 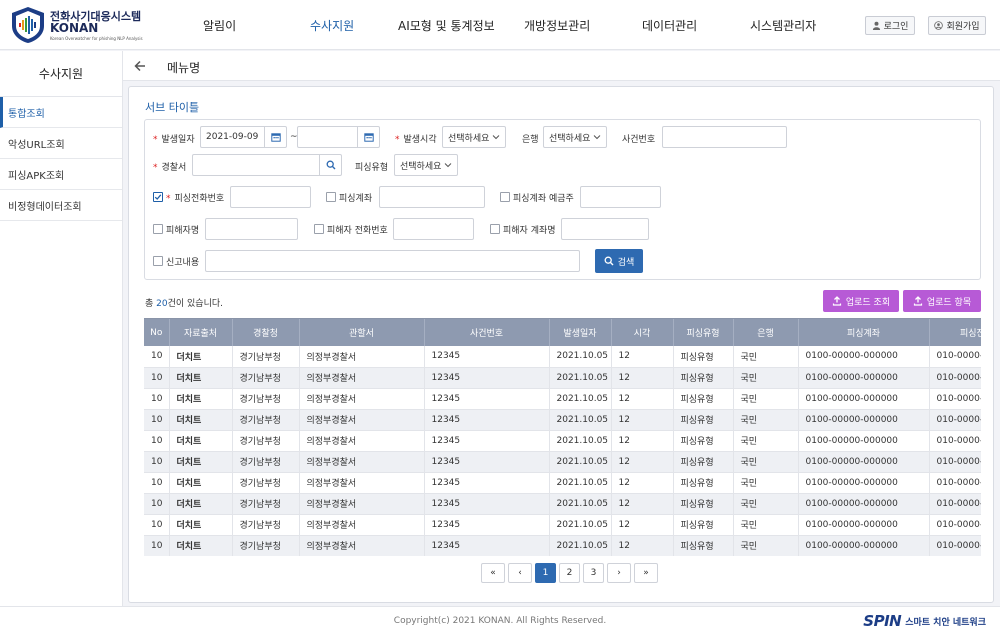 I want to click on prev-page-button: ‹, so click(x=520, y=573).